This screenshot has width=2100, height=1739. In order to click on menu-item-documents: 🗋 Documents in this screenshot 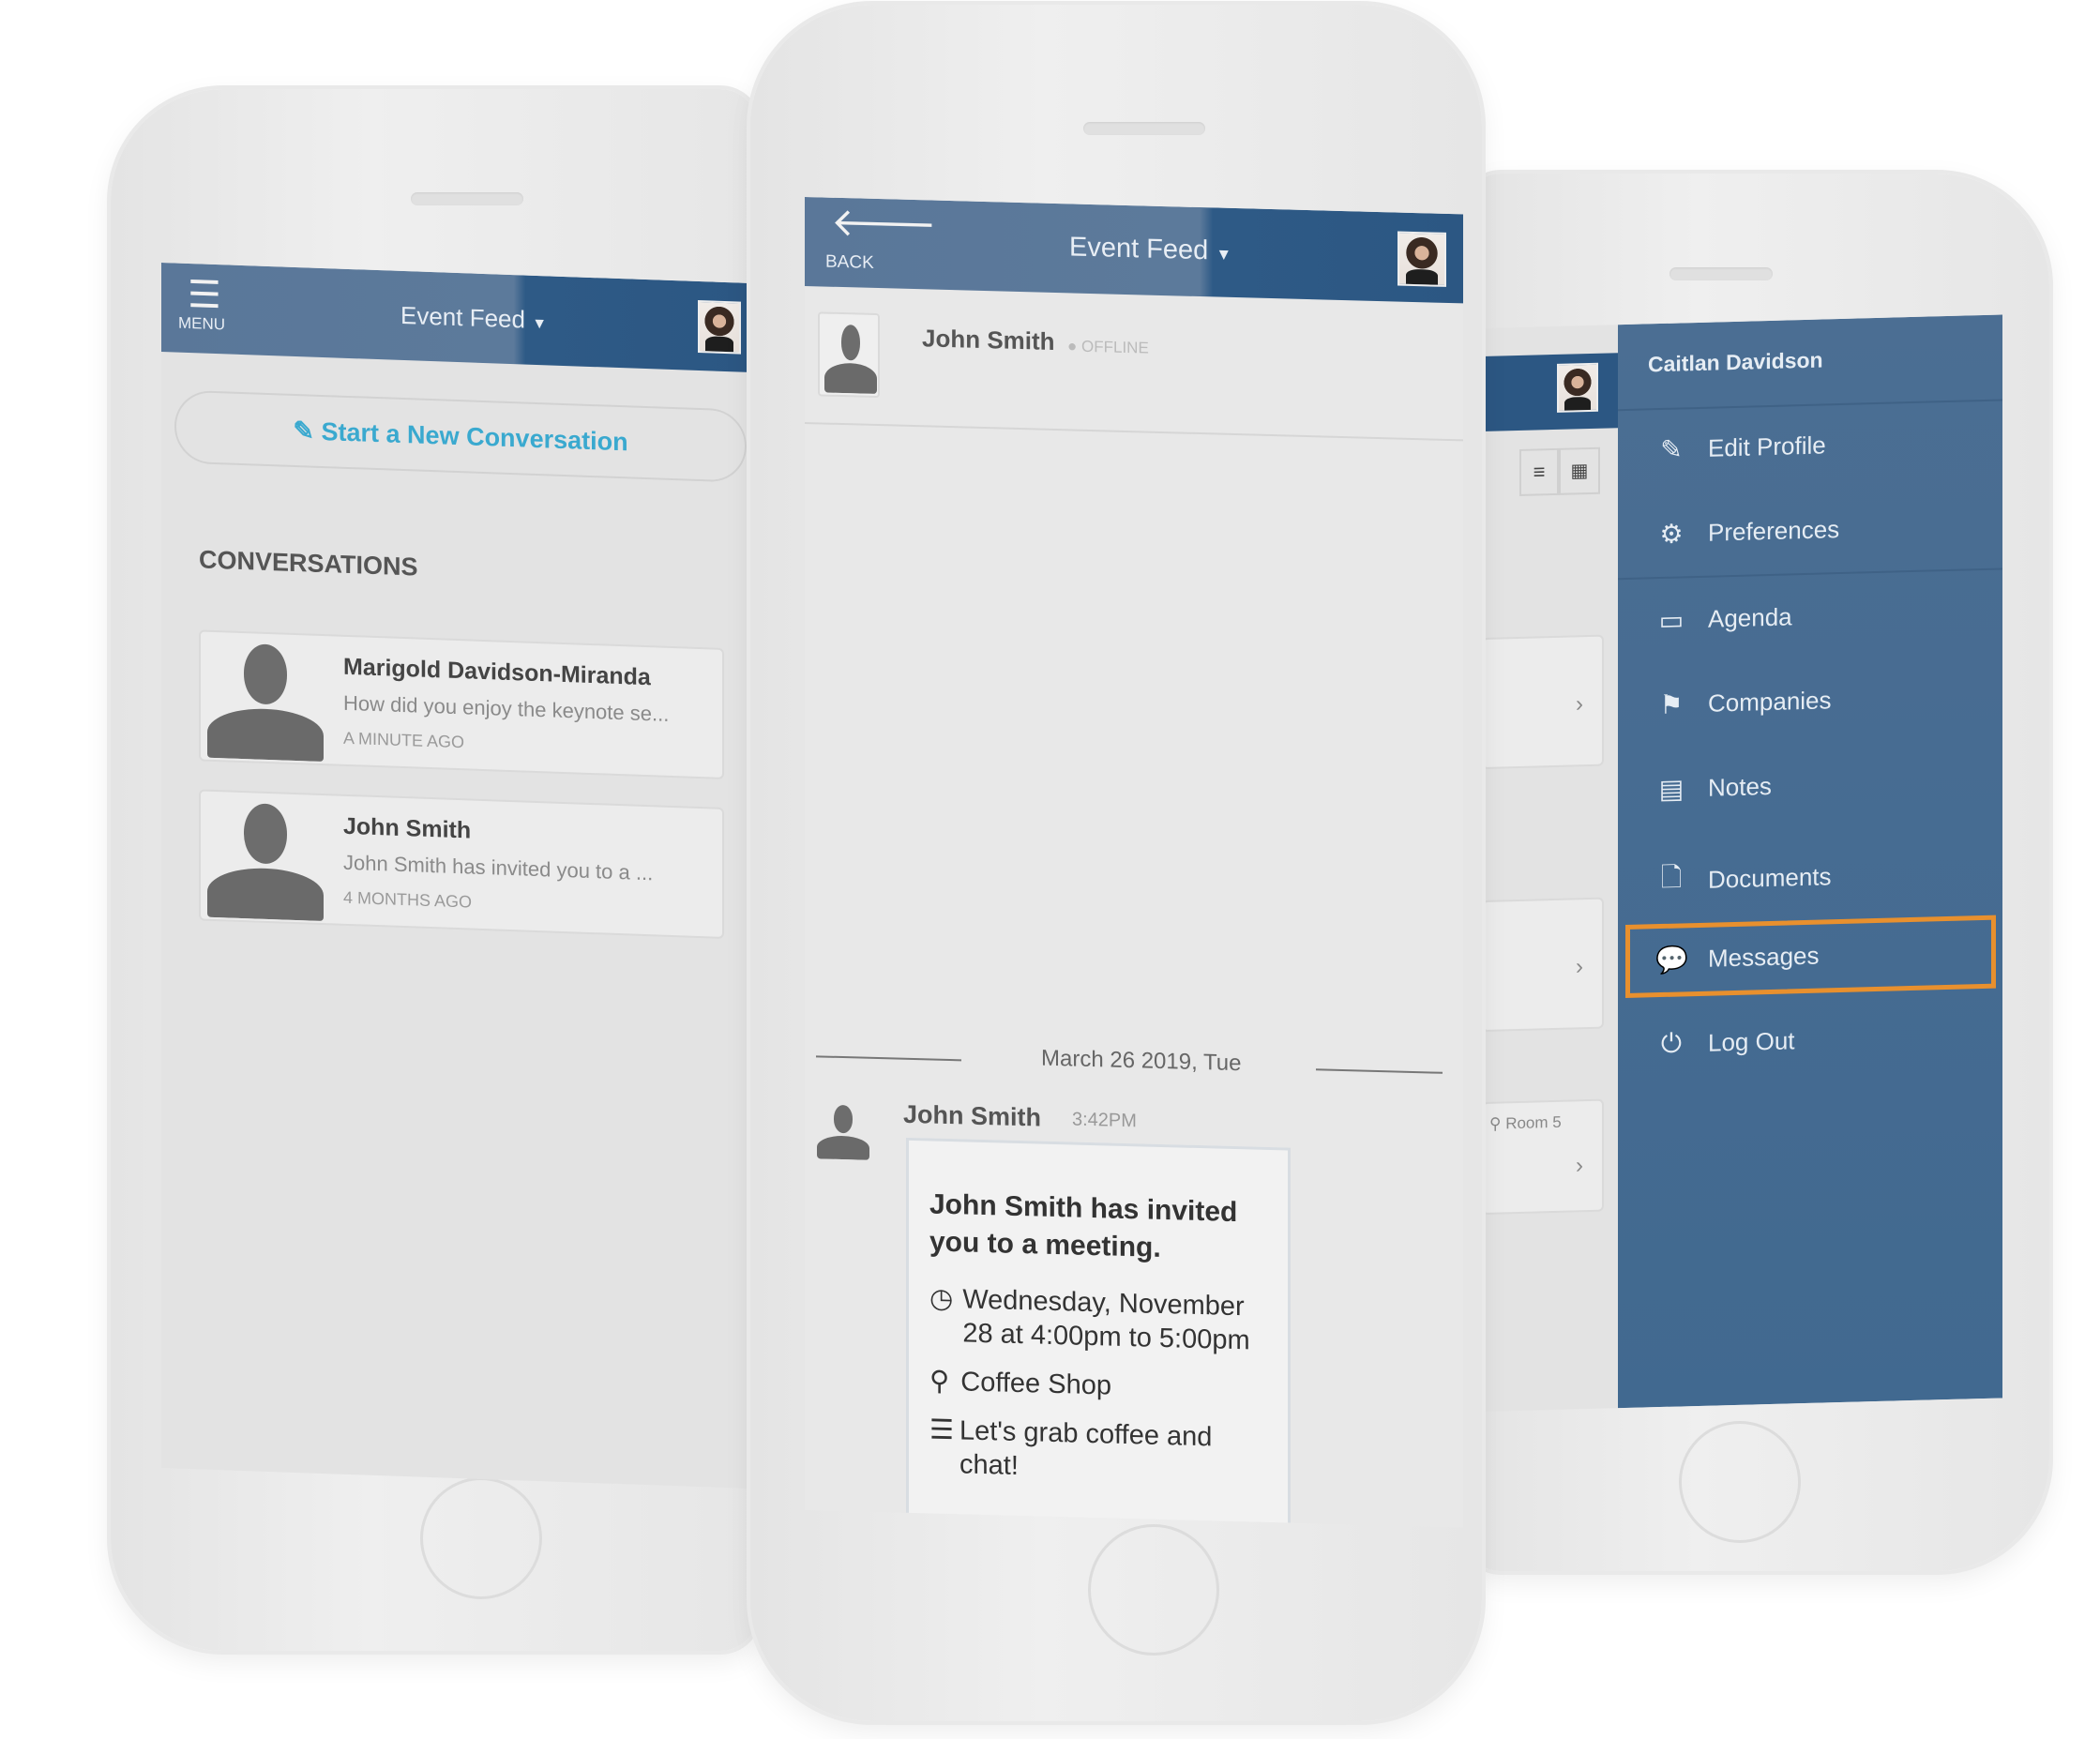, I will do `click(1743, 879)`.